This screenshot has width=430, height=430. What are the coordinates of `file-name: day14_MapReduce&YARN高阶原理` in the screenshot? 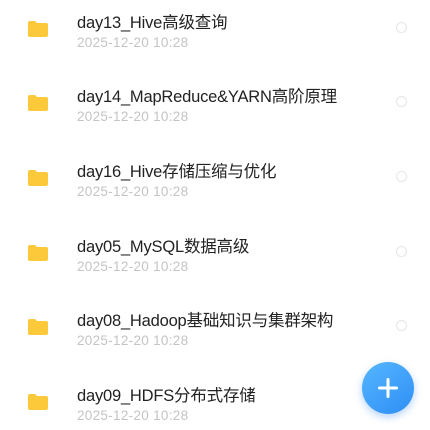 It's located at (207, 97).